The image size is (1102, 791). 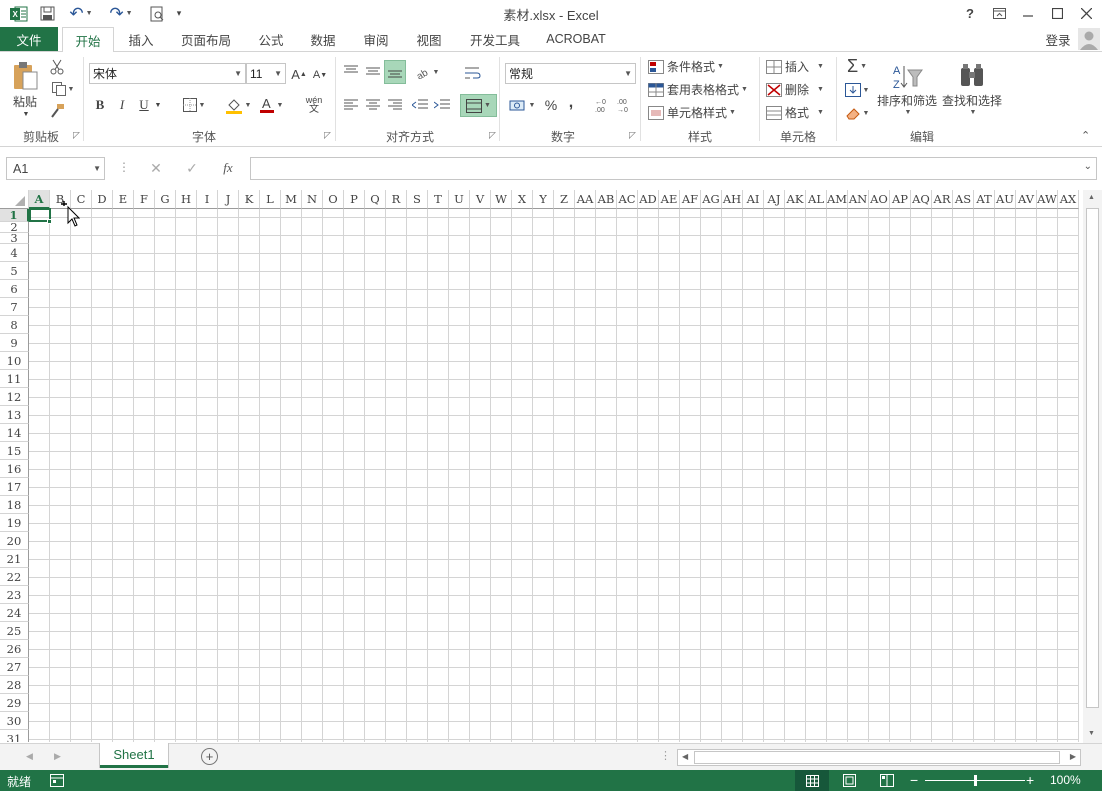 I want to click on phonetic-button: wén 文, so click(x=314, y=105).